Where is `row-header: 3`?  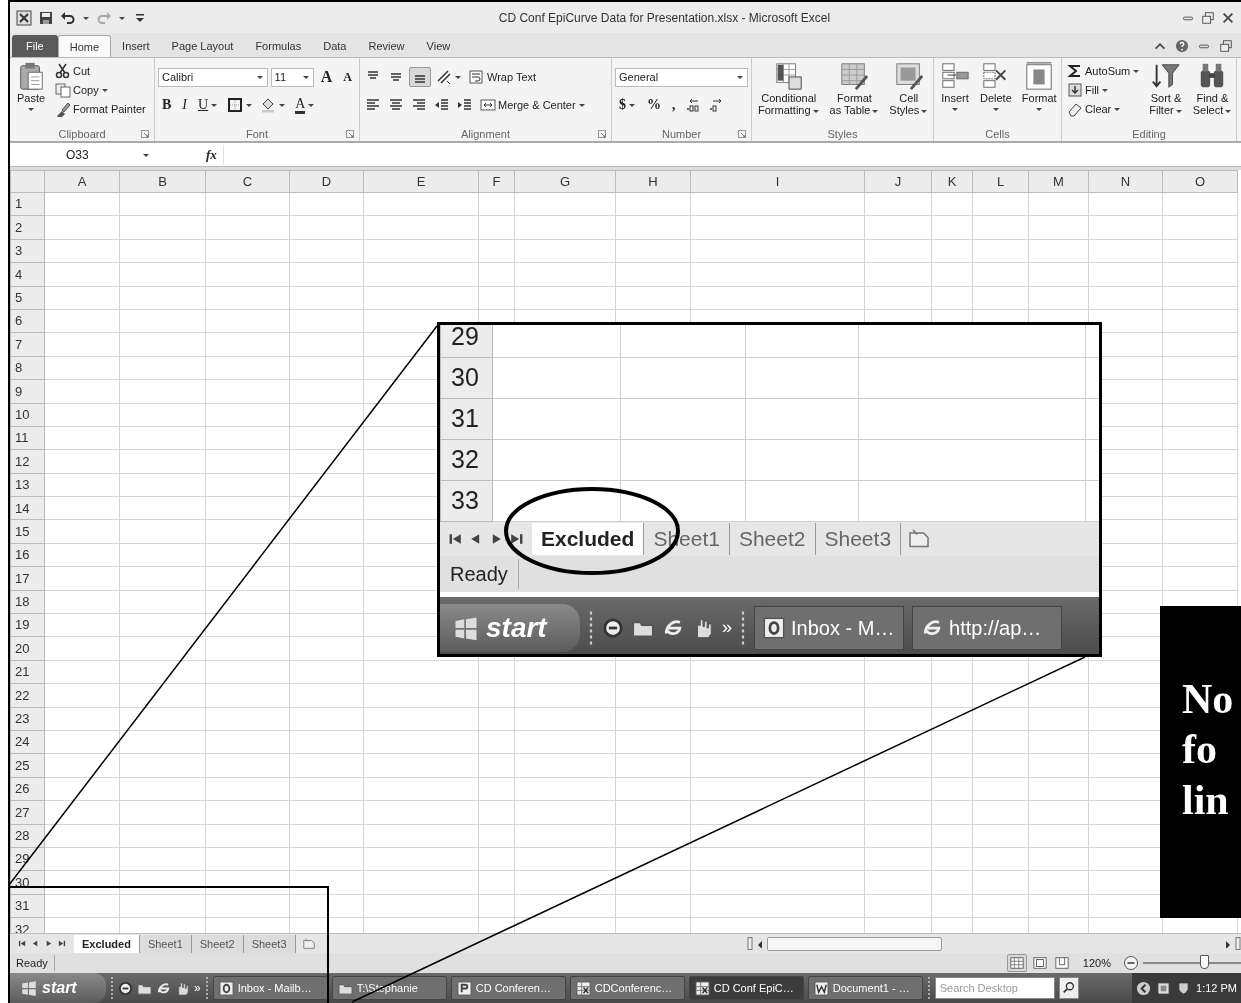 row-header: 3 is located at coordinates (27, 251).